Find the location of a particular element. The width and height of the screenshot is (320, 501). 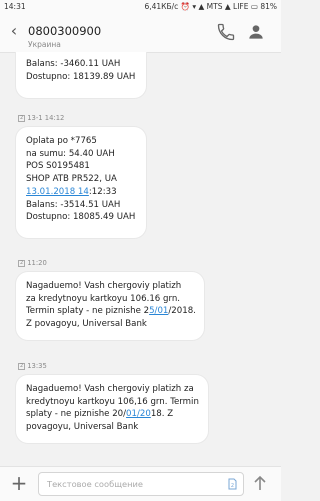

message-timestamp: 2 13-1 14:12 is located at coordinates (41, 118).